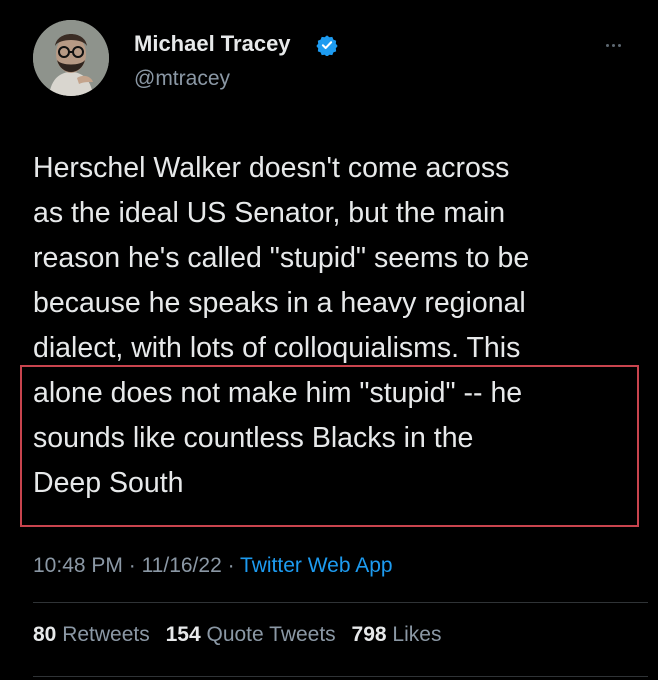  I want to click on tweet-line: because he speaks in a heavy regional, so click(279, 303).